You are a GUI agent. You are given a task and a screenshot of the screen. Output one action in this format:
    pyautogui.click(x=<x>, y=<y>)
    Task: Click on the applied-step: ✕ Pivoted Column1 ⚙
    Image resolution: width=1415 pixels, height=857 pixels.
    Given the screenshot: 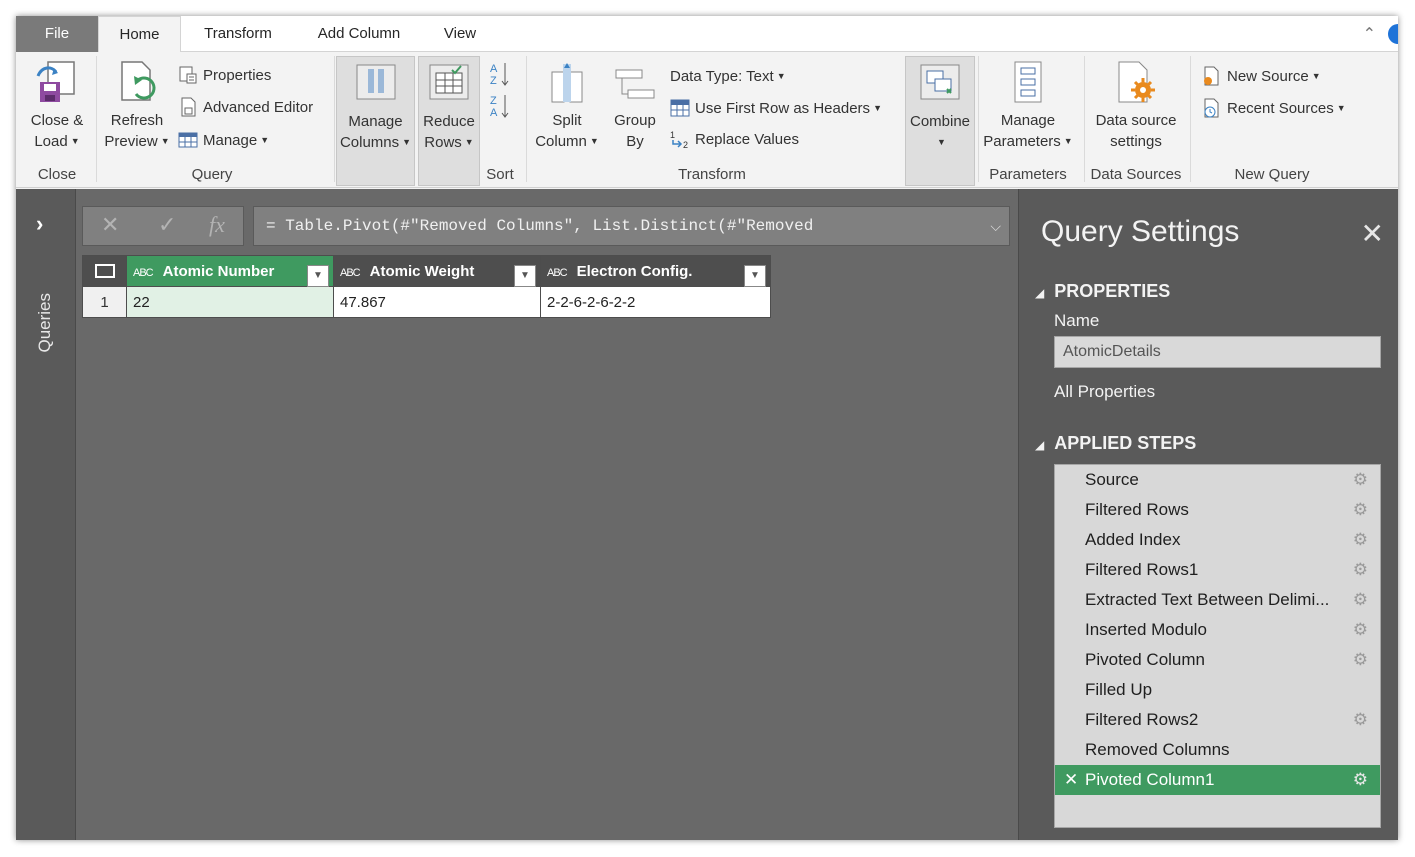 What is the action you would take?
    pyautogui.click(x=1217, y=780)
    